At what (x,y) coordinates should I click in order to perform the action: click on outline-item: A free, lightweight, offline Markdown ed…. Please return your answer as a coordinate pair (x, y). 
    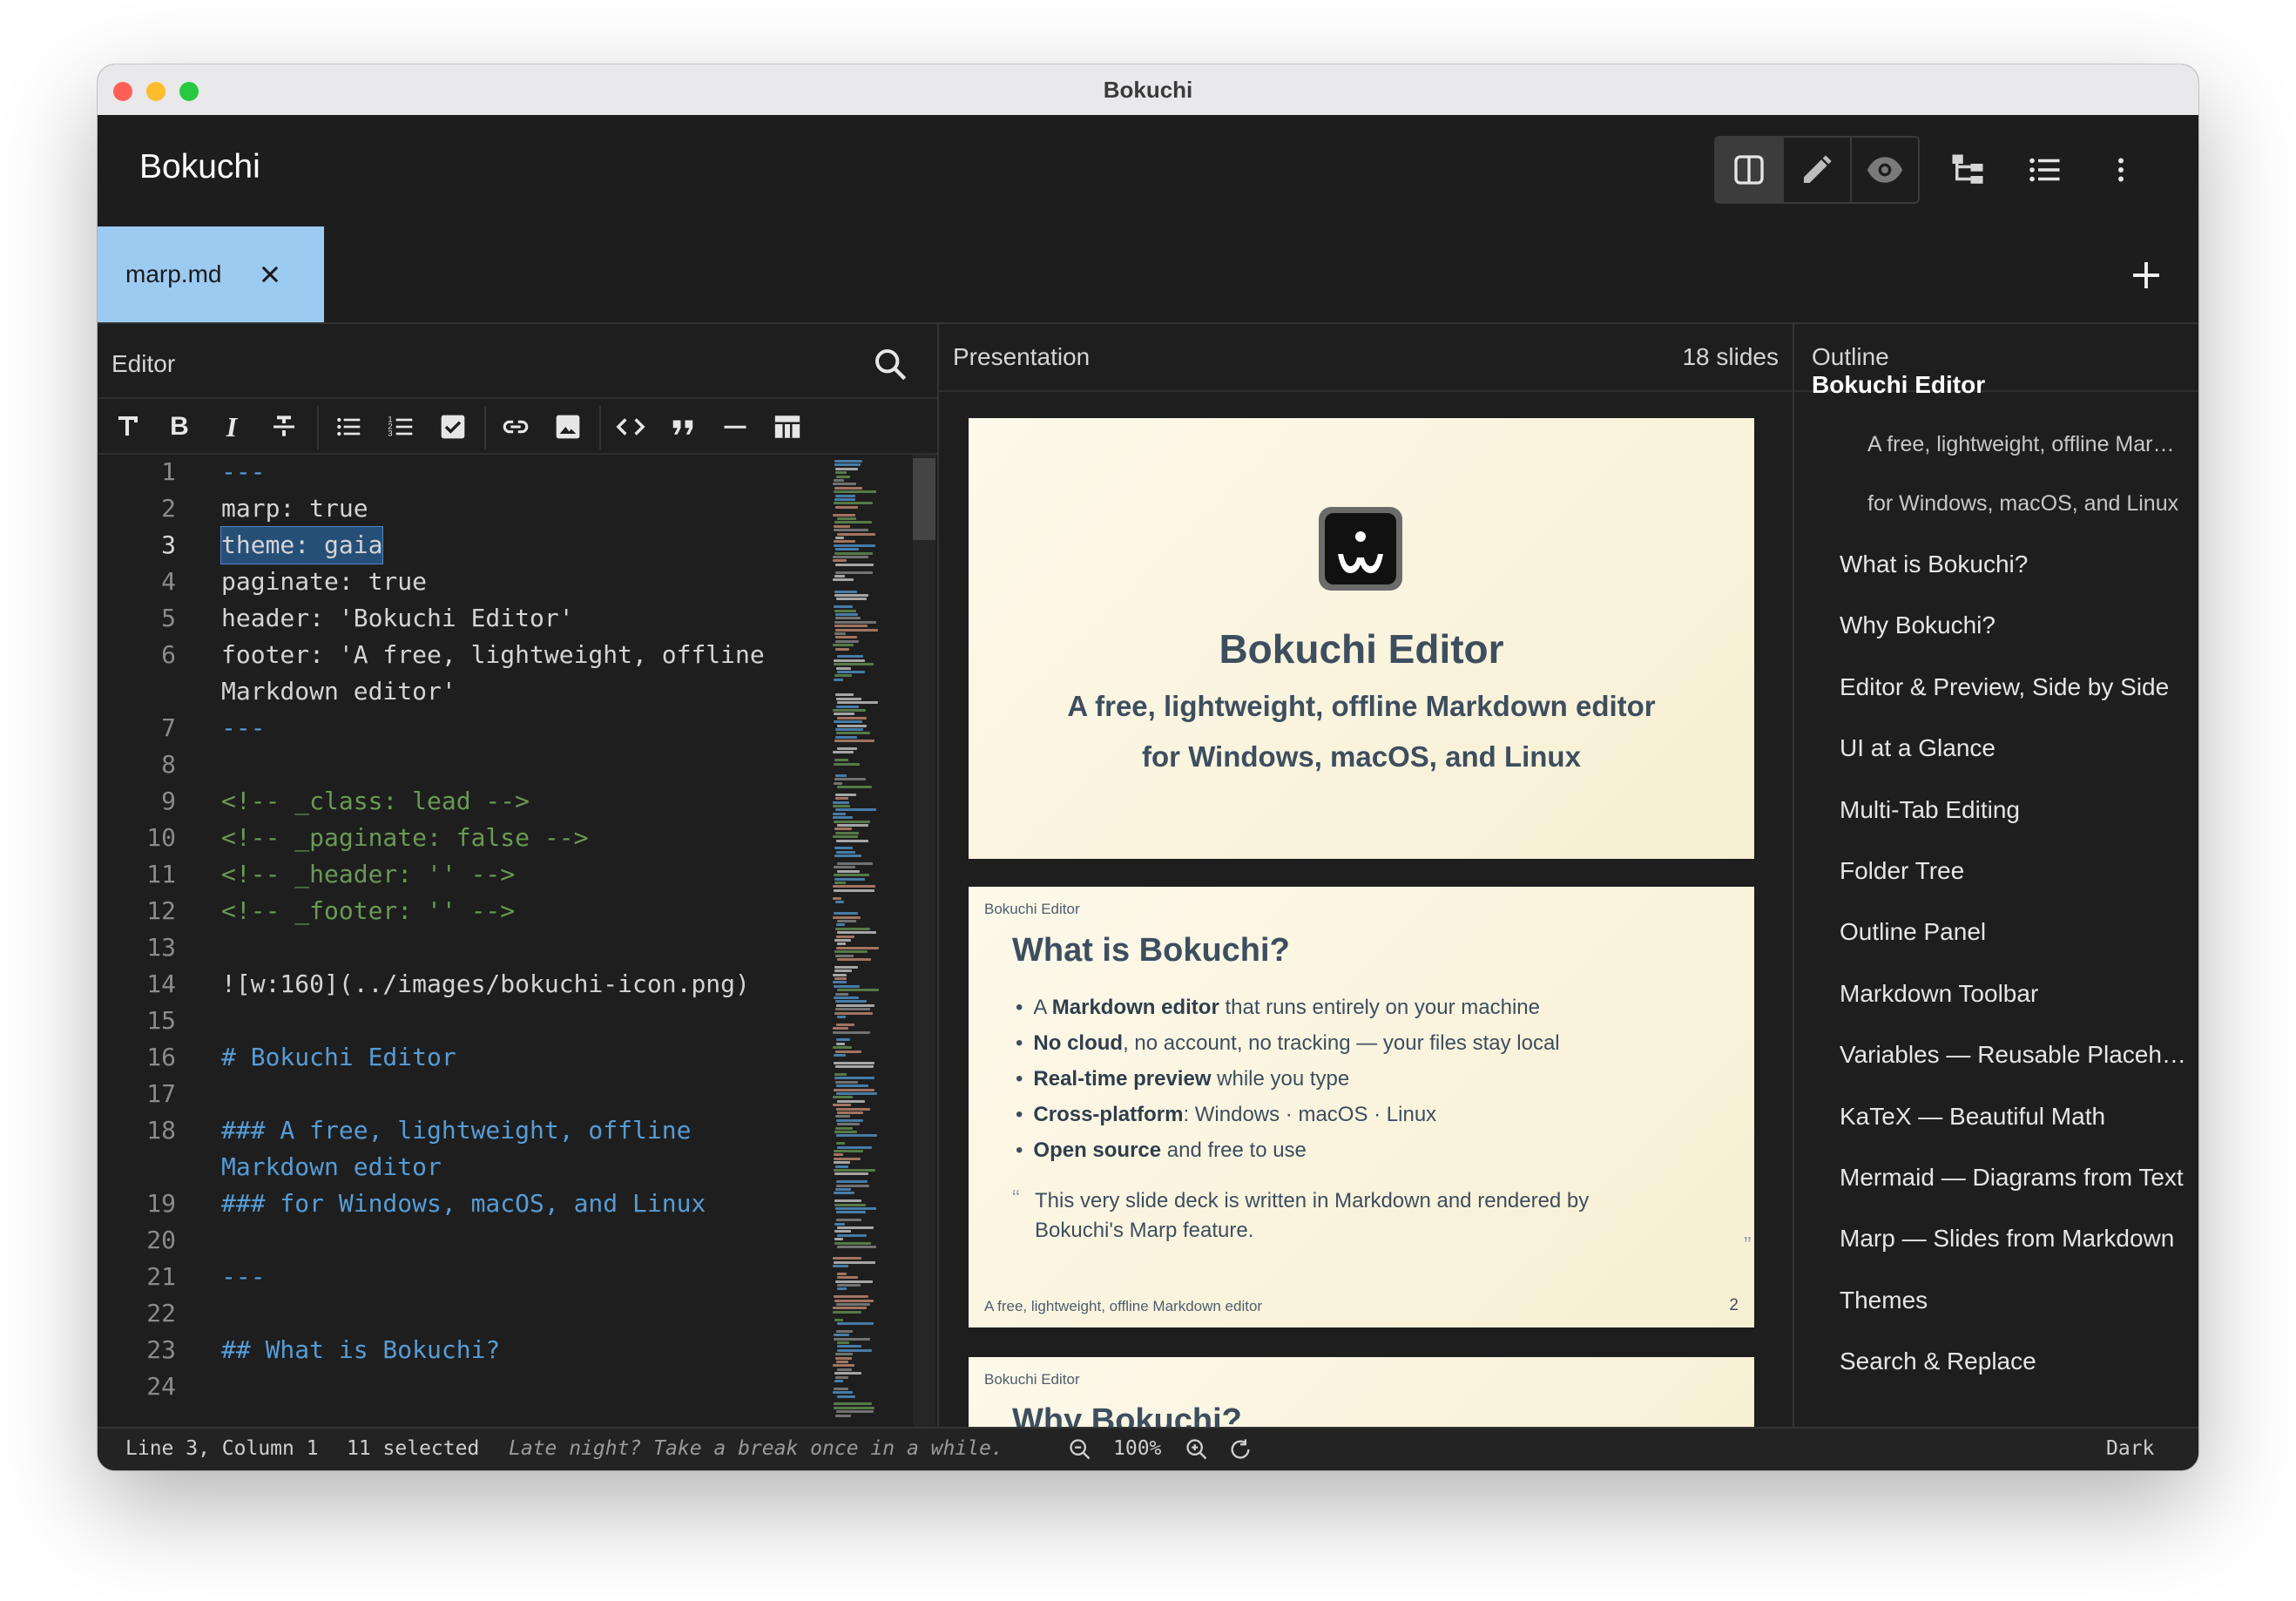
    Looking at the image, I should click on (2024, 444).